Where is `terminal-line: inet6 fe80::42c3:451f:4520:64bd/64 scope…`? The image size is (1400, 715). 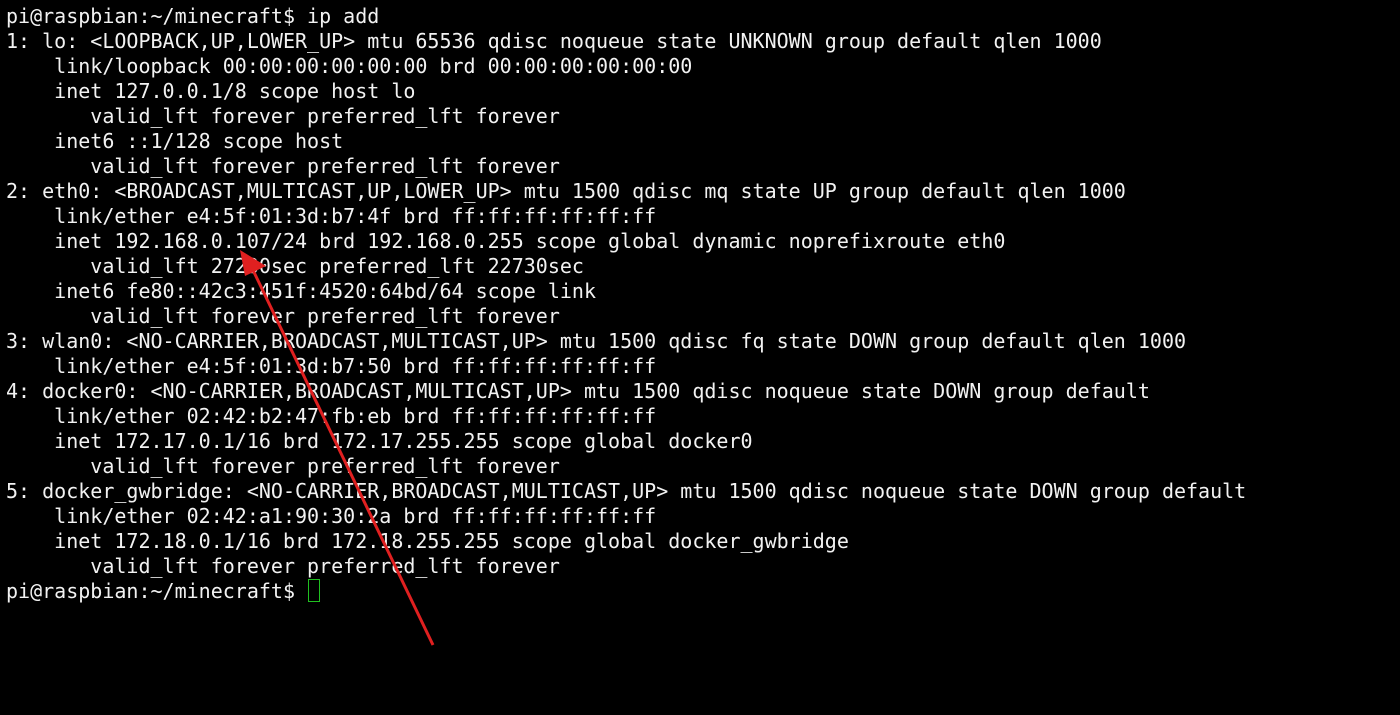 terminal-line: inet6 fe80::42c3:451f:4520:64bd/64 scope… is located at coordinates (301, 291).